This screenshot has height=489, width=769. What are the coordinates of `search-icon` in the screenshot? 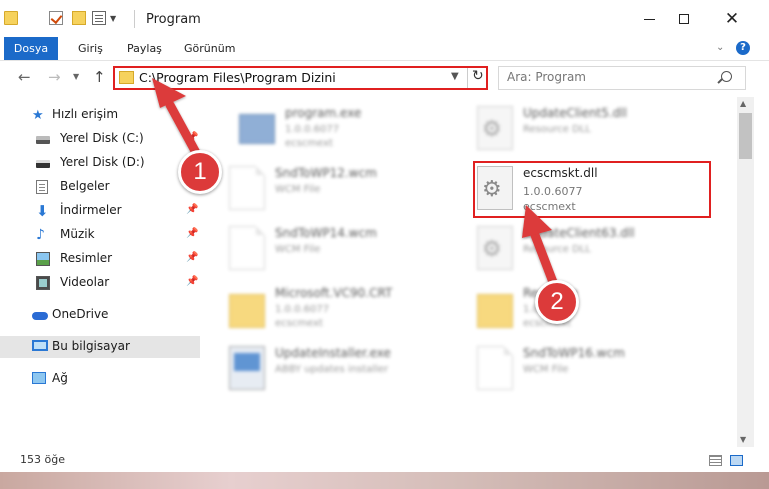 It's located at (726, 76).